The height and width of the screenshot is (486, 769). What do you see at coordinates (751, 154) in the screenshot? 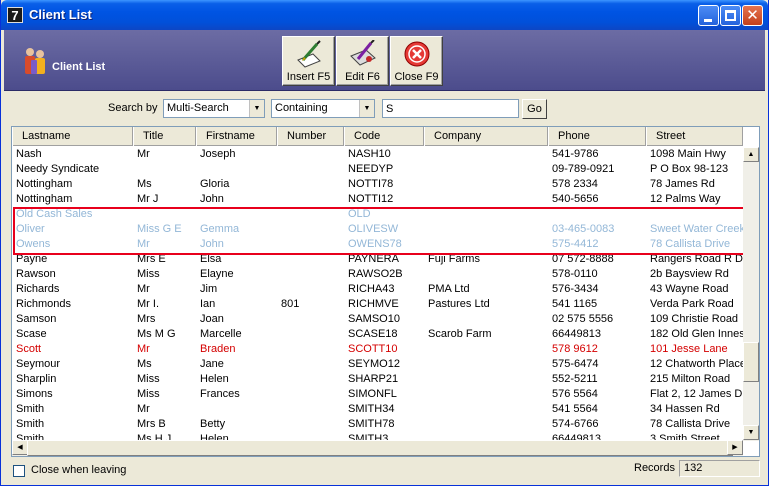
I see `scroll-up-button: ▲` at bounding box center [751, 154].